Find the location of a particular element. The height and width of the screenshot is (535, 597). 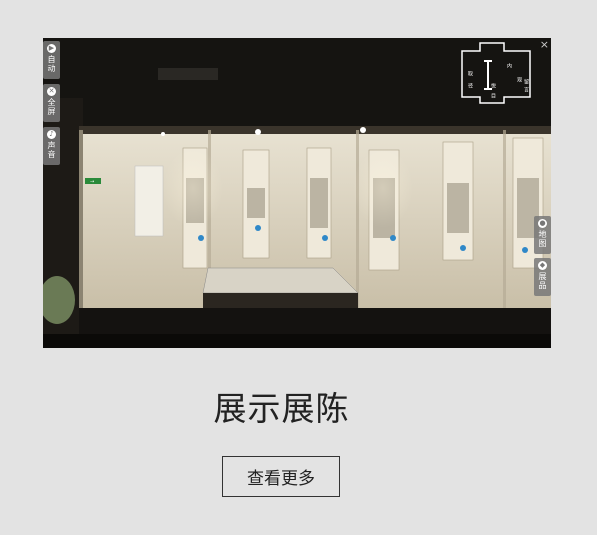

view-more-button: 查看更多 is located at coordinates (281, 476).